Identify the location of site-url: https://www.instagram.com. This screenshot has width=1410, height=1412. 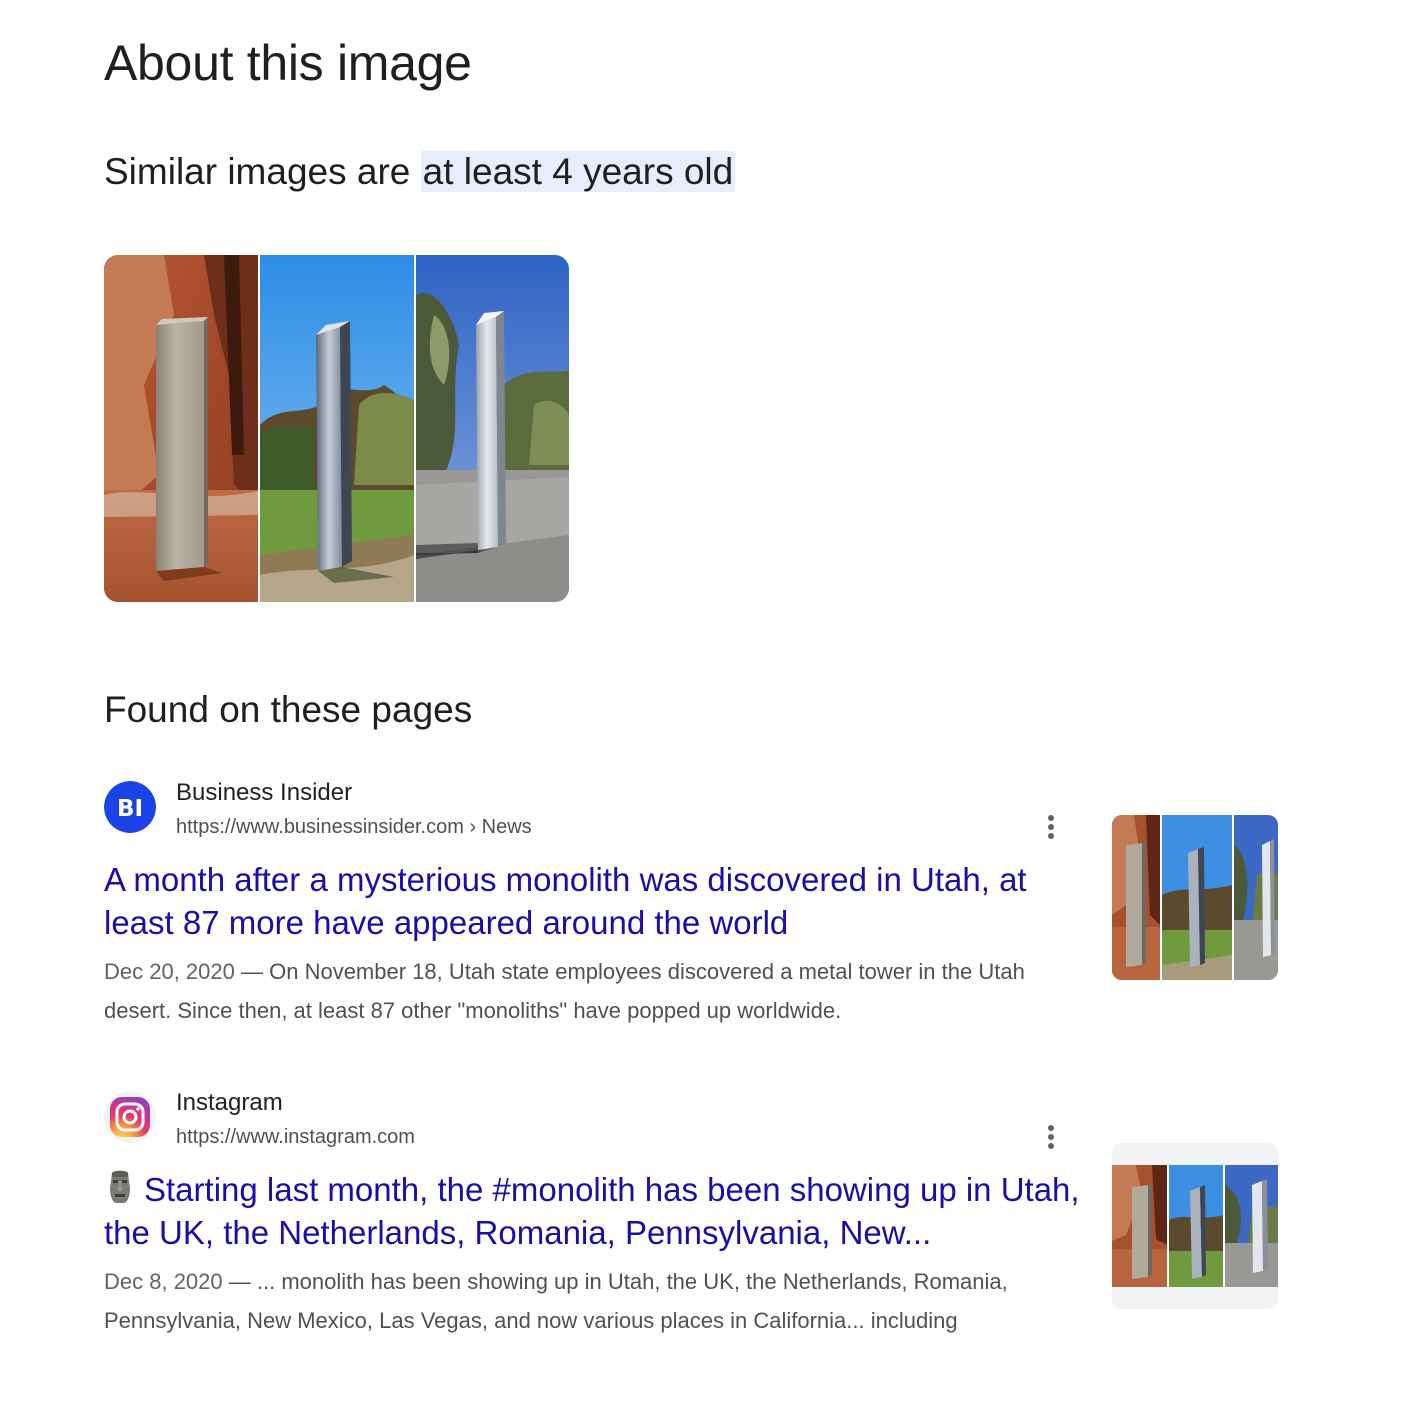
(295, 1137).